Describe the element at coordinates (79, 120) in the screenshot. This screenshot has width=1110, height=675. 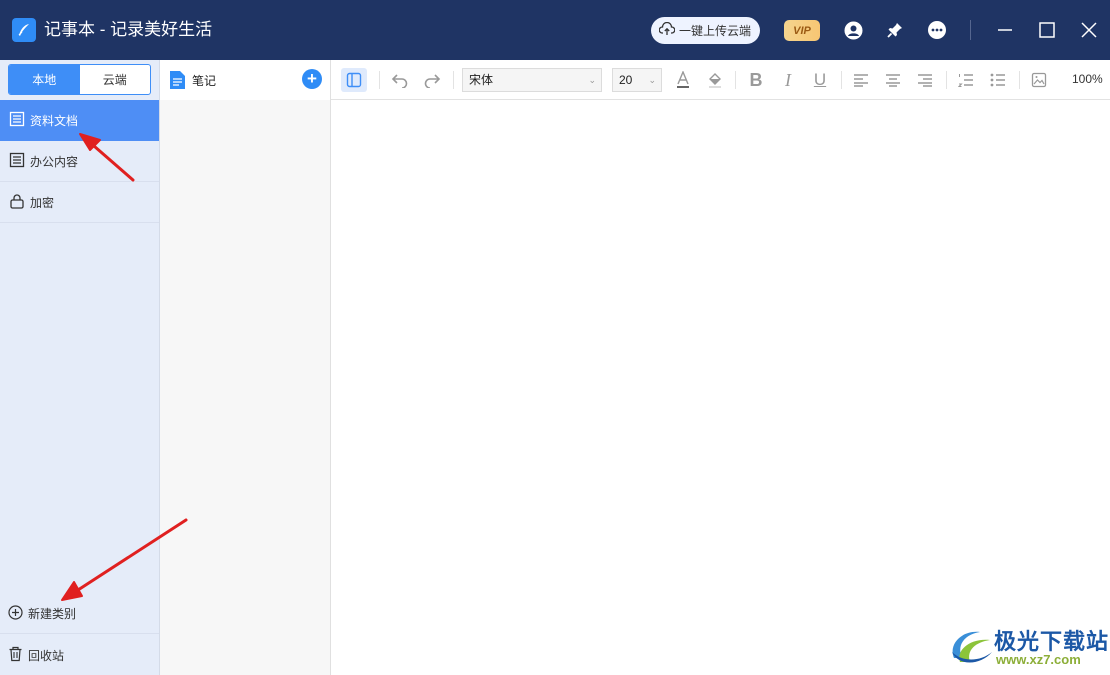
I see `category-item-documents: 资料文档` at that location.